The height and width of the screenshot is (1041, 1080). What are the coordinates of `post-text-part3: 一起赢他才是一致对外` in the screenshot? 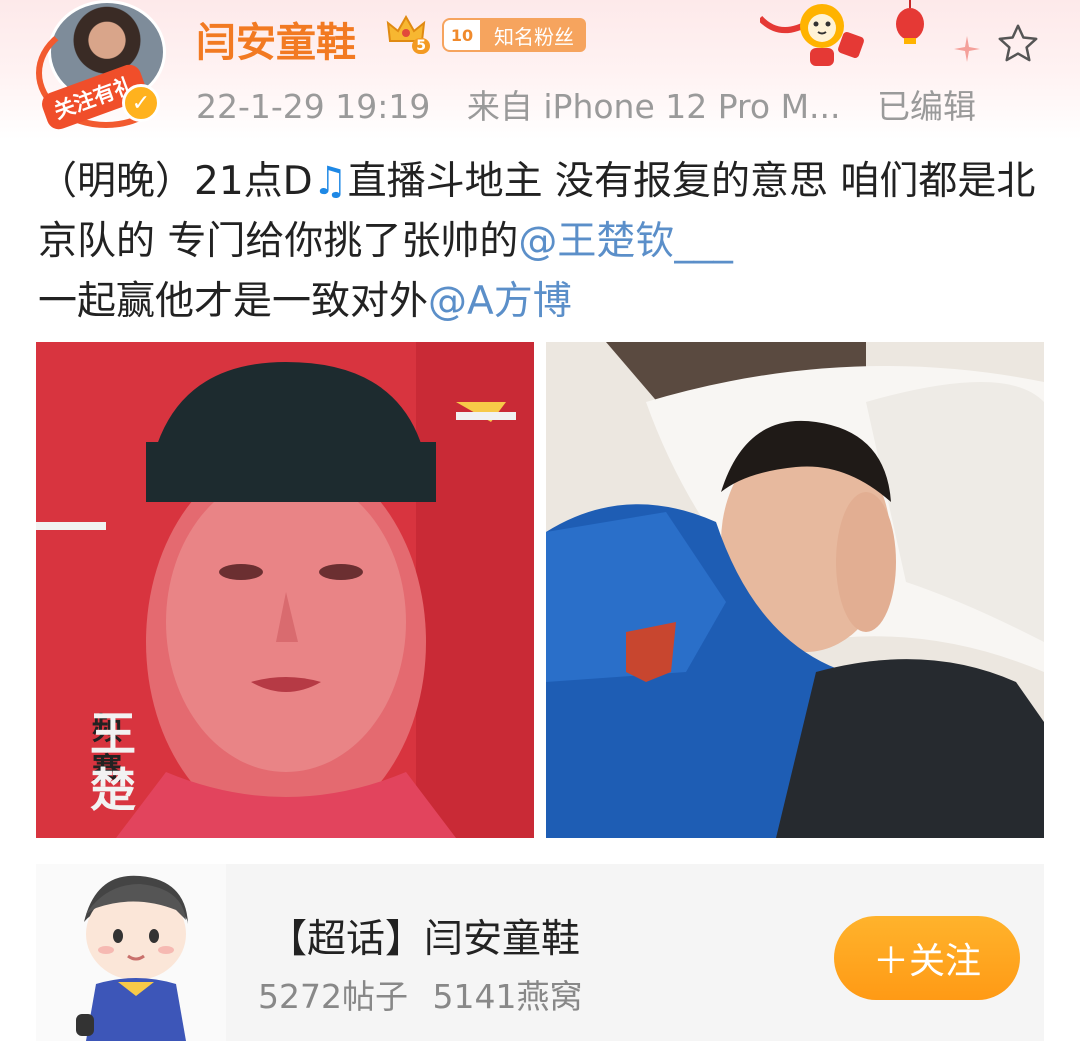 It's located at (233, 301).